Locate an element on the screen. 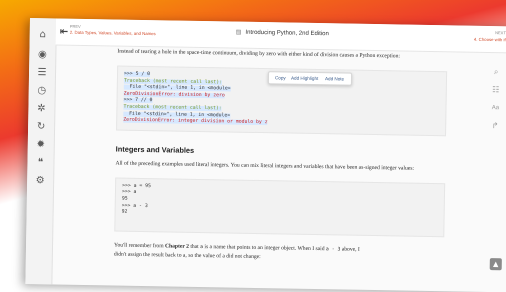 The height and width of the screenshot is (292, 506). book-title: ▤Introducing Python, 2nd Edition is located at coordinates (282, 33).